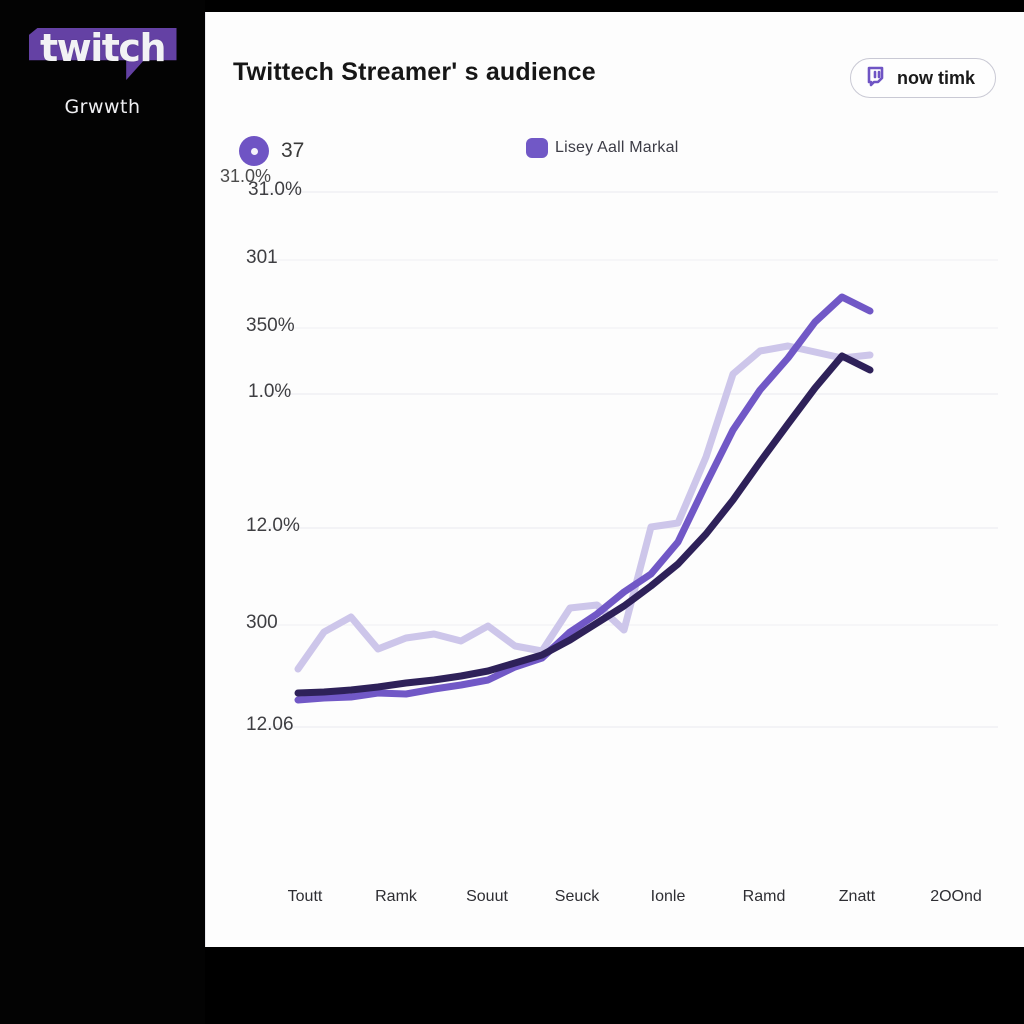  Describe the element at coordinates (577, 896) in the screenshot. I see `x-axis-tick-label: Seuck` at that location.